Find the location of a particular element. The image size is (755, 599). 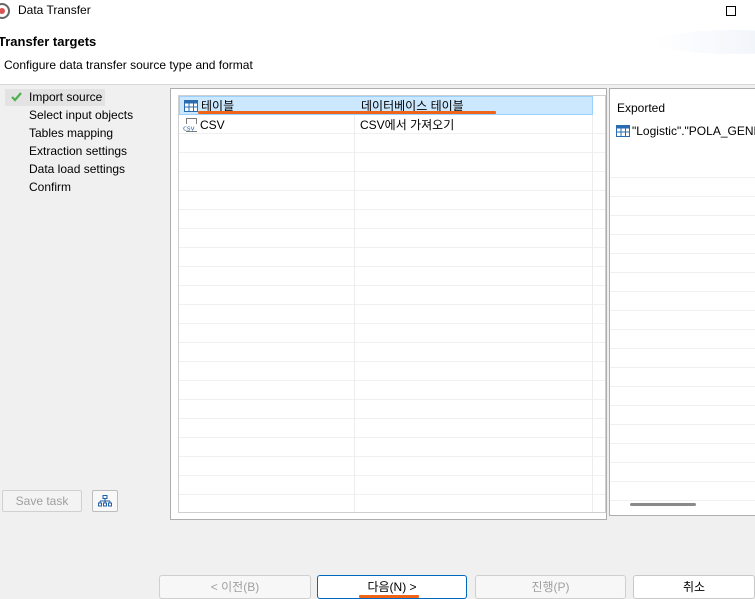

csv-icon: csv is located at coordinates (191, 125).